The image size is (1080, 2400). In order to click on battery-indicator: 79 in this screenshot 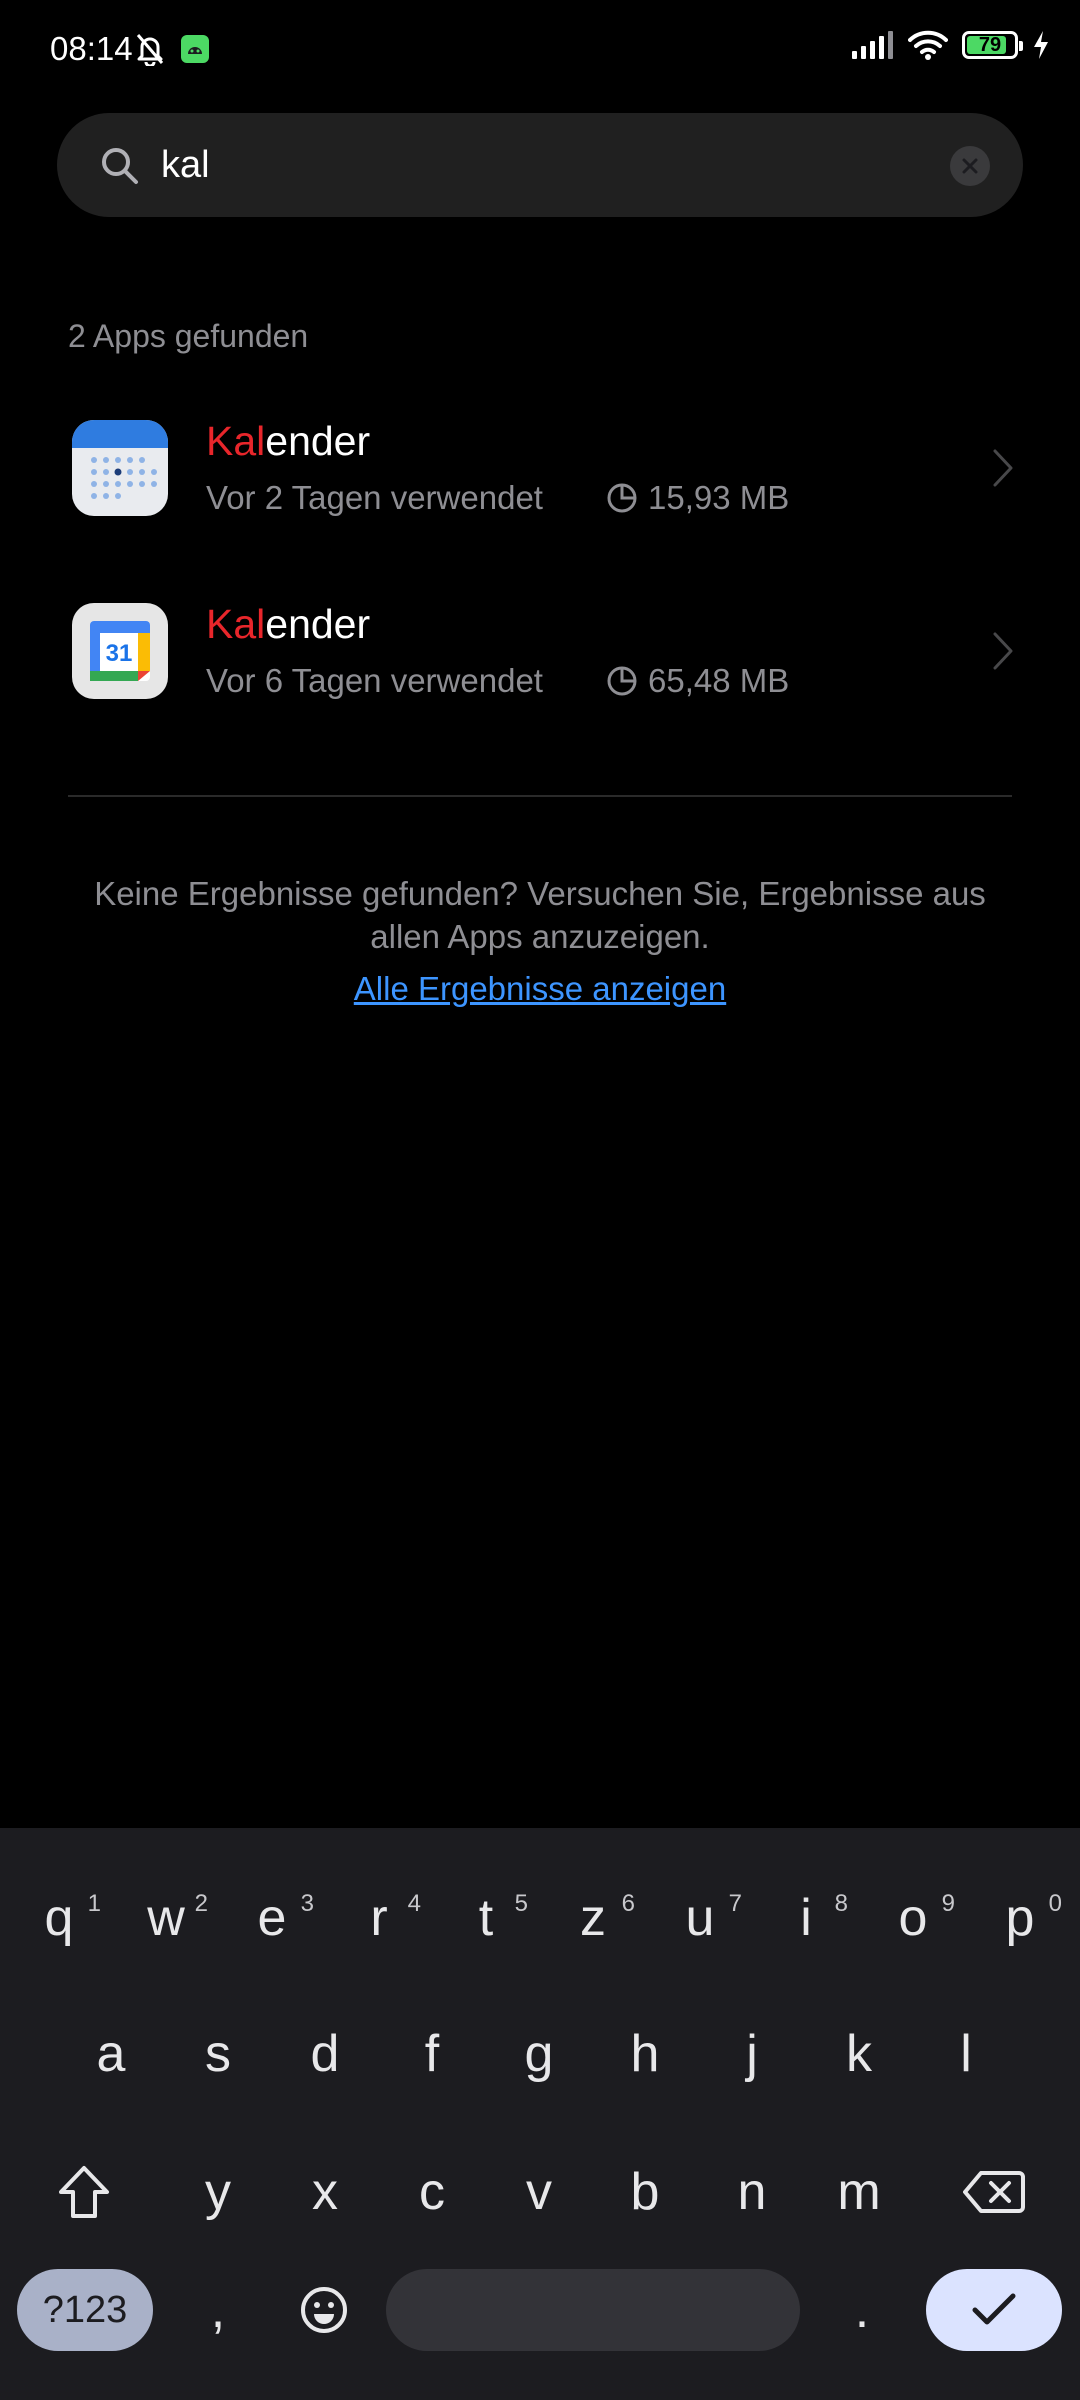, I will do `click(992, 45)`.